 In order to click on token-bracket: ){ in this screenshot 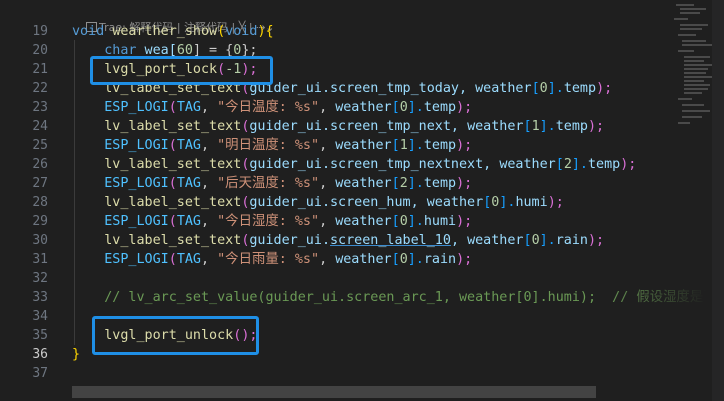, I will do `click(265, 31)`.